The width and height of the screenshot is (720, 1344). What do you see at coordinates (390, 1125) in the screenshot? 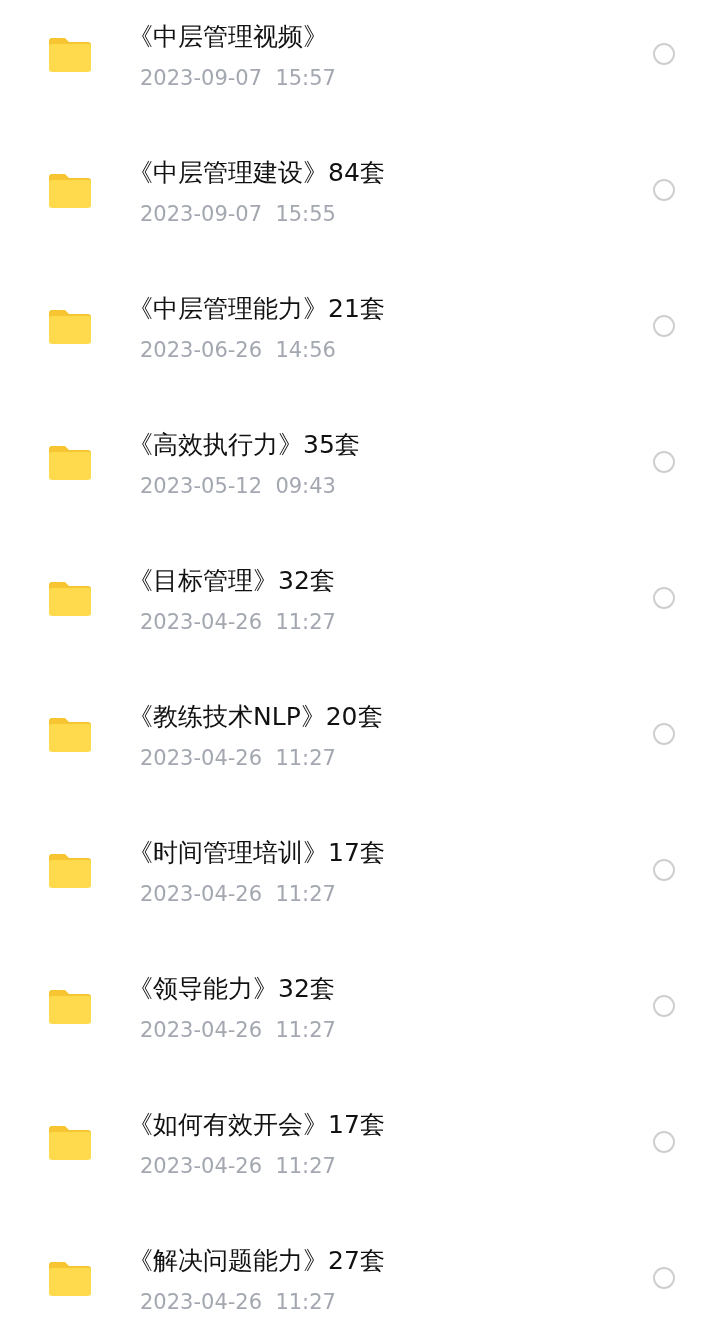
I see `folder-name: 《如何有效开会》17套` at bounding box center [390, 1125].